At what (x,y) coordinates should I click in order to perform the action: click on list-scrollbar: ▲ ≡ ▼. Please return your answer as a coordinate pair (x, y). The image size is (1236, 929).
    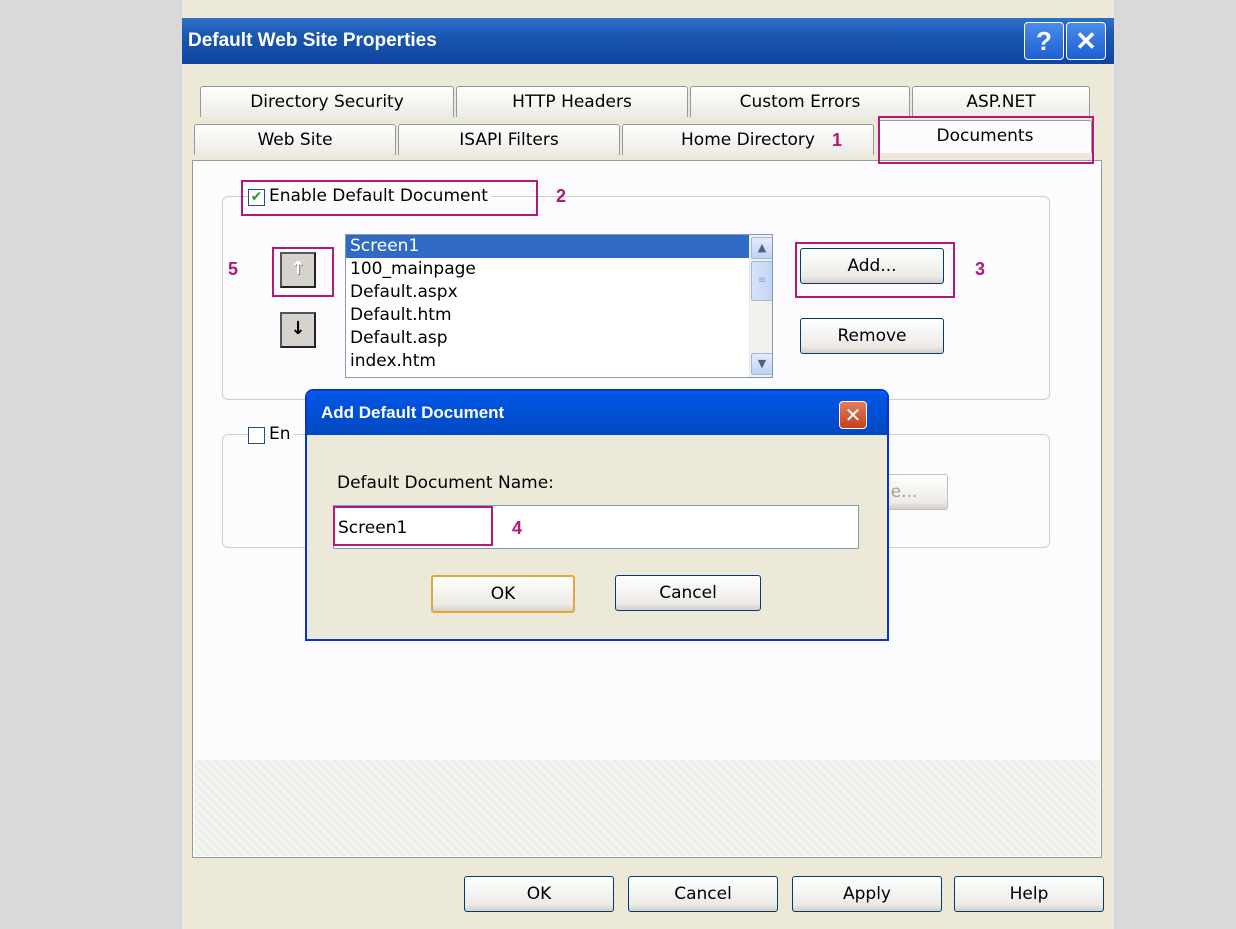
    Looking at the image, I should click on (760, 306).